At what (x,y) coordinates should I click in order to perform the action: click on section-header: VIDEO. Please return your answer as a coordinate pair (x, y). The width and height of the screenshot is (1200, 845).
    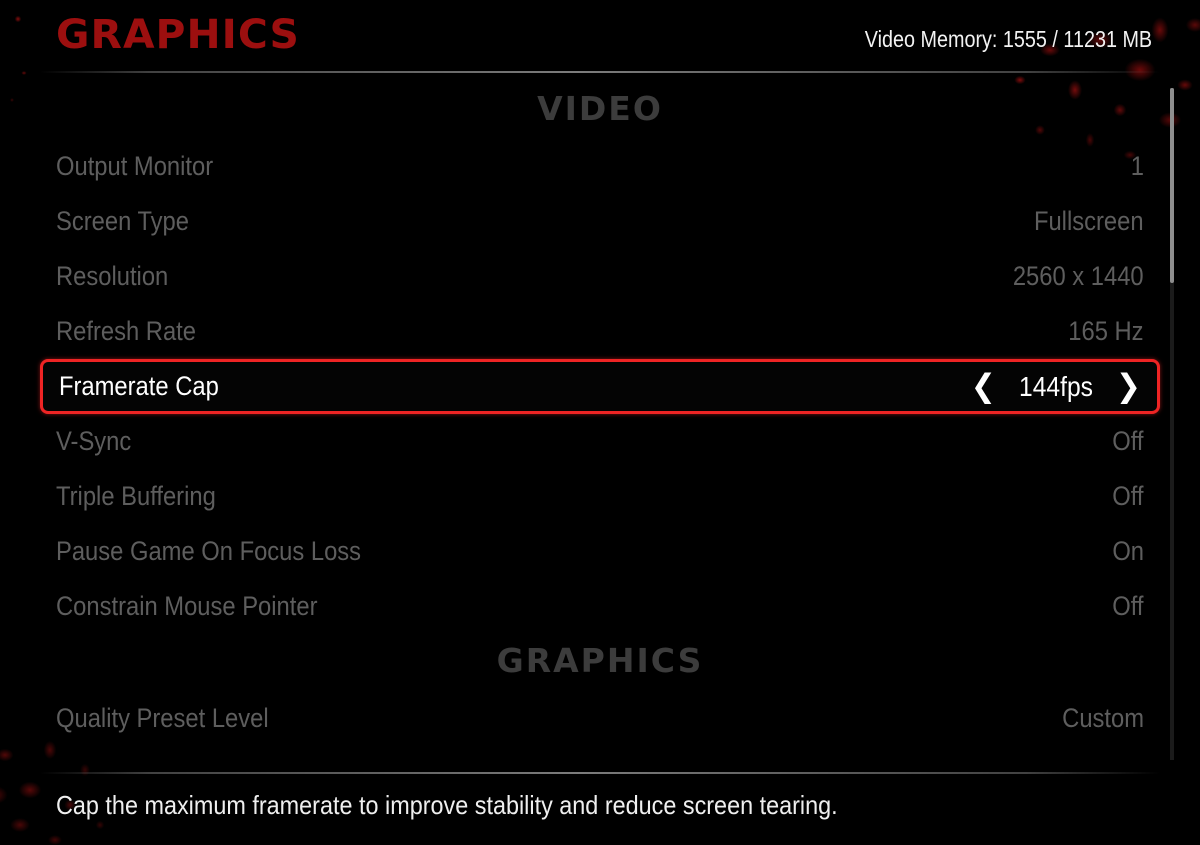
    Looking at the image, I should click on (600, 108).